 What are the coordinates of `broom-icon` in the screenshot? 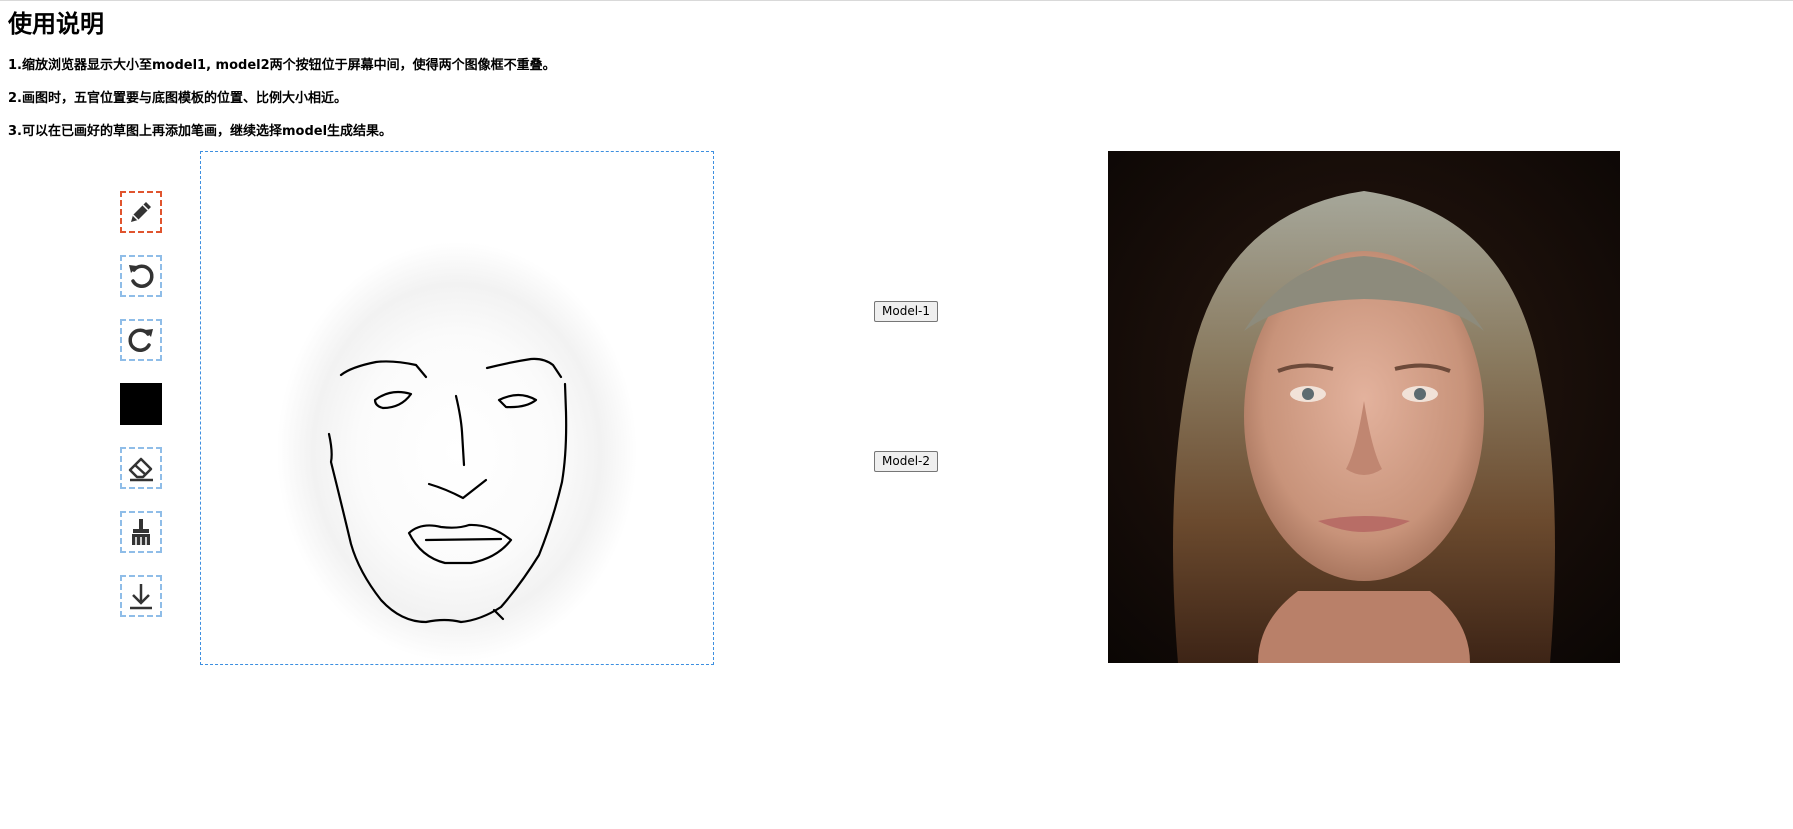 It's located at (141, 532).